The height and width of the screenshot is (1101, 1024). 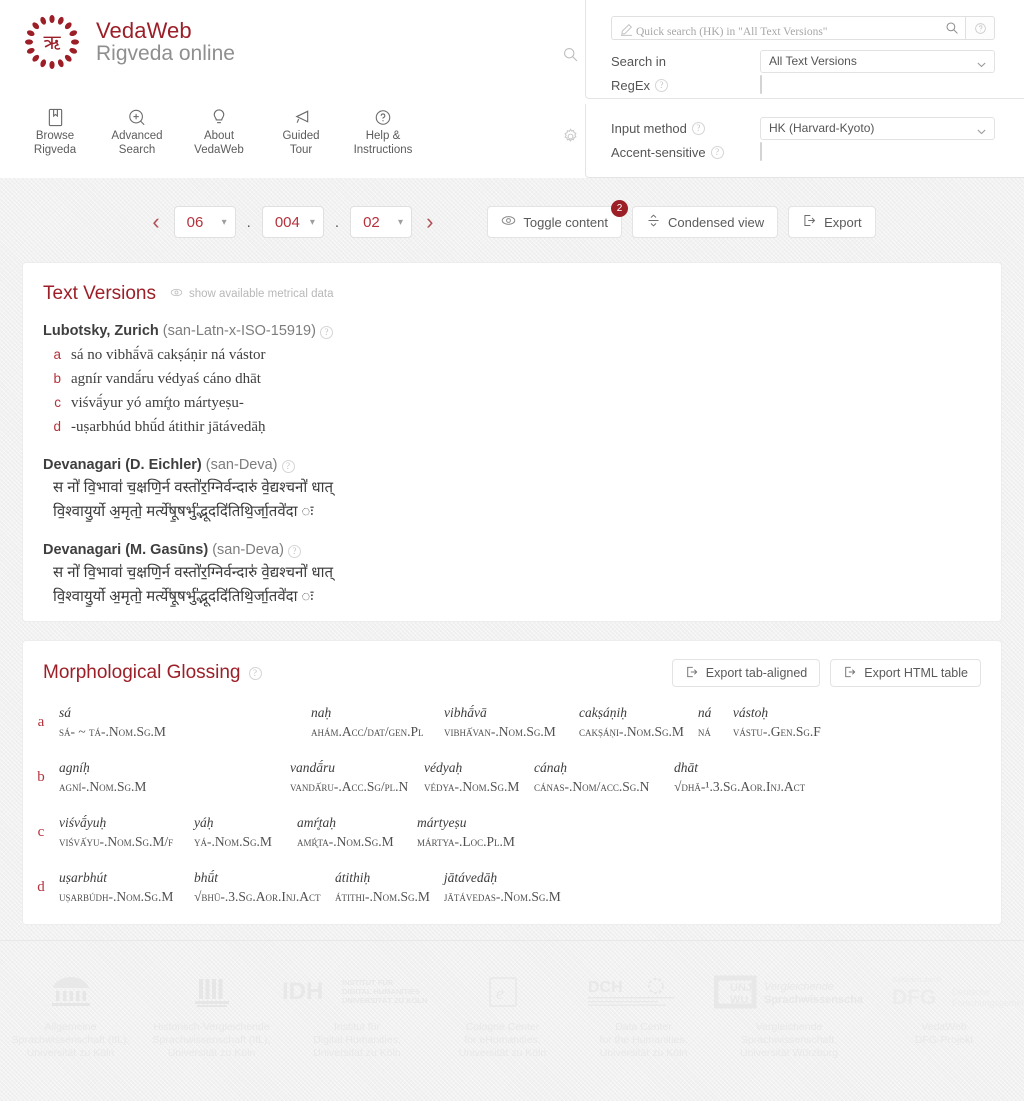 What do you see at coordinates (368, 982) in the screenshot?
I see `svg-text: INSTITUT FÜR` at bounding box center [368, 982].